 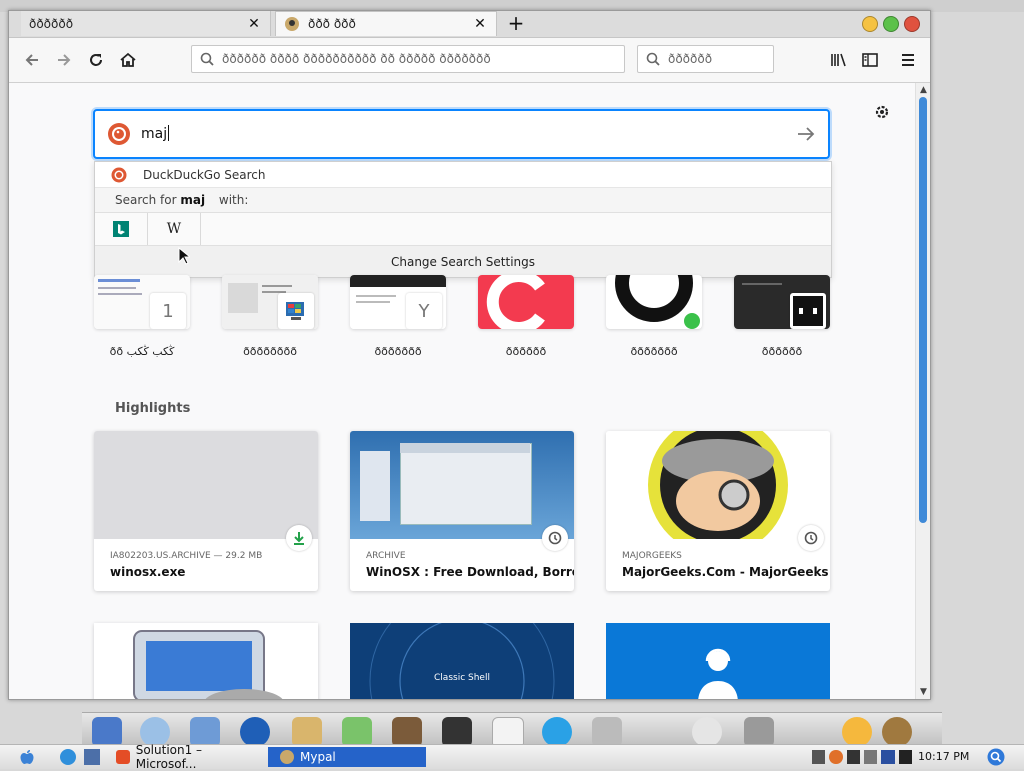 What do you see at coordinates (782, 351) in the screenshot?
I see `top-site-label: ðððððð` at bounding box center [782, 351].